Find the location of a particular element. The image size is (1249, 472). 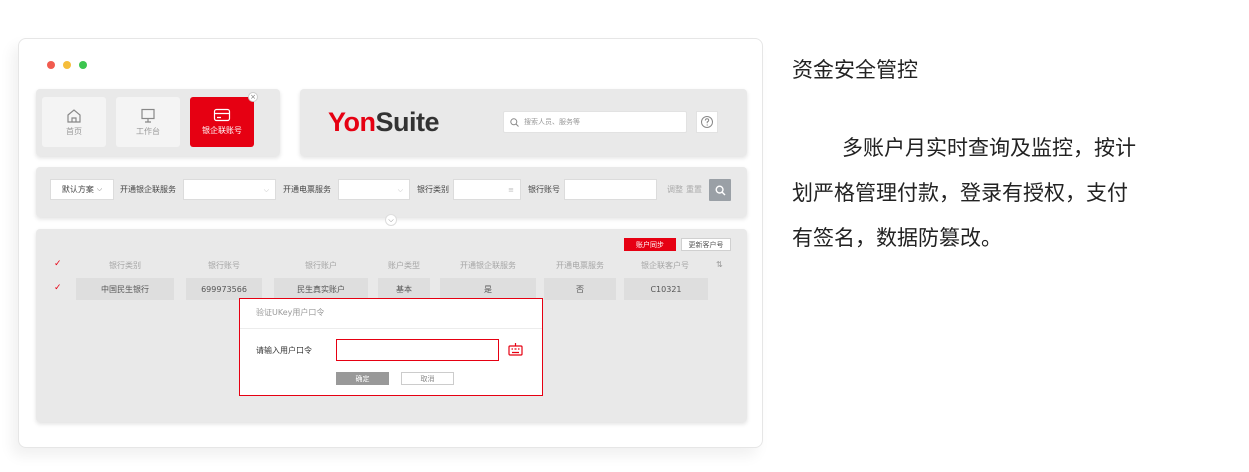

window-controls is located at coordinates (67, 65).